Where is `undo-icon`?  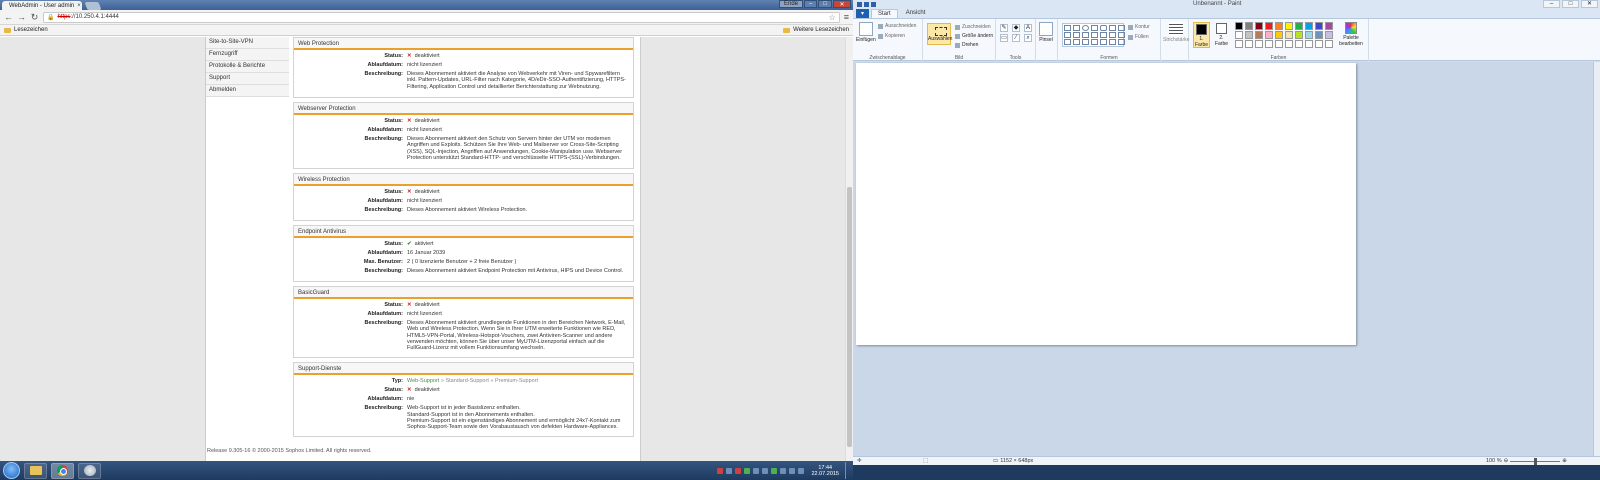
undo-icon is located at coordinates (866, 4).